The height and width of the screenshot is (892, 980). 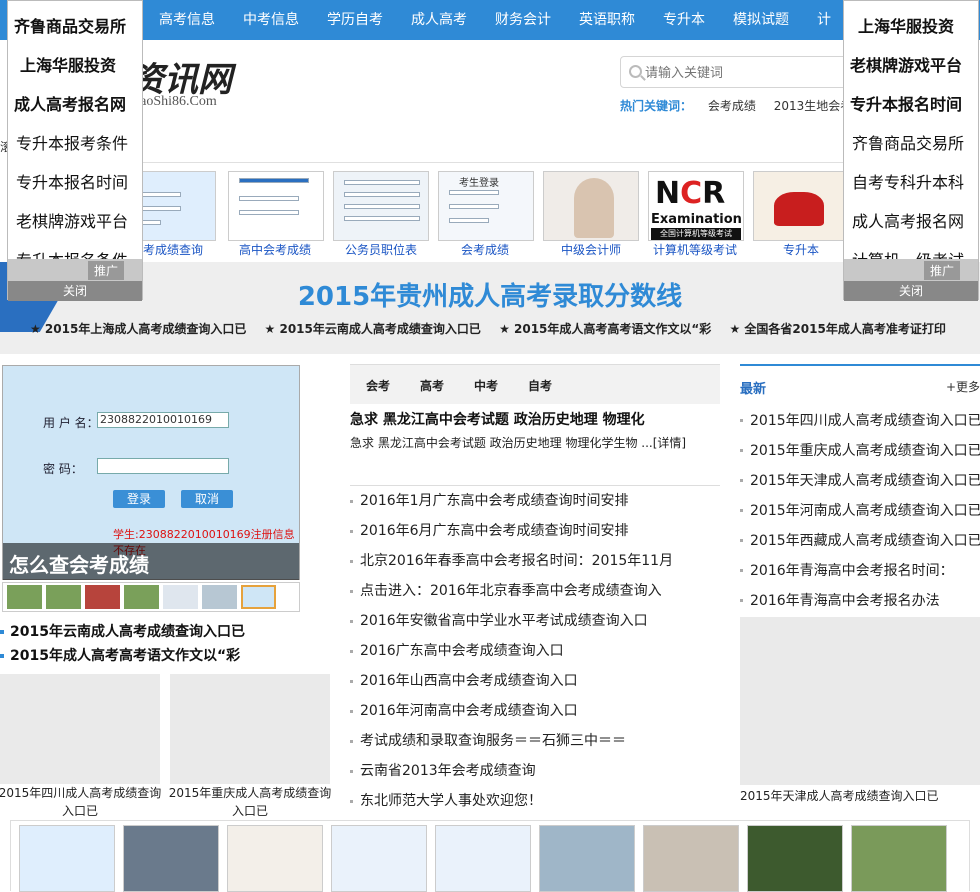 I want to click on nav-item-gaokao: 高考信息, so click(x=187, y=20).